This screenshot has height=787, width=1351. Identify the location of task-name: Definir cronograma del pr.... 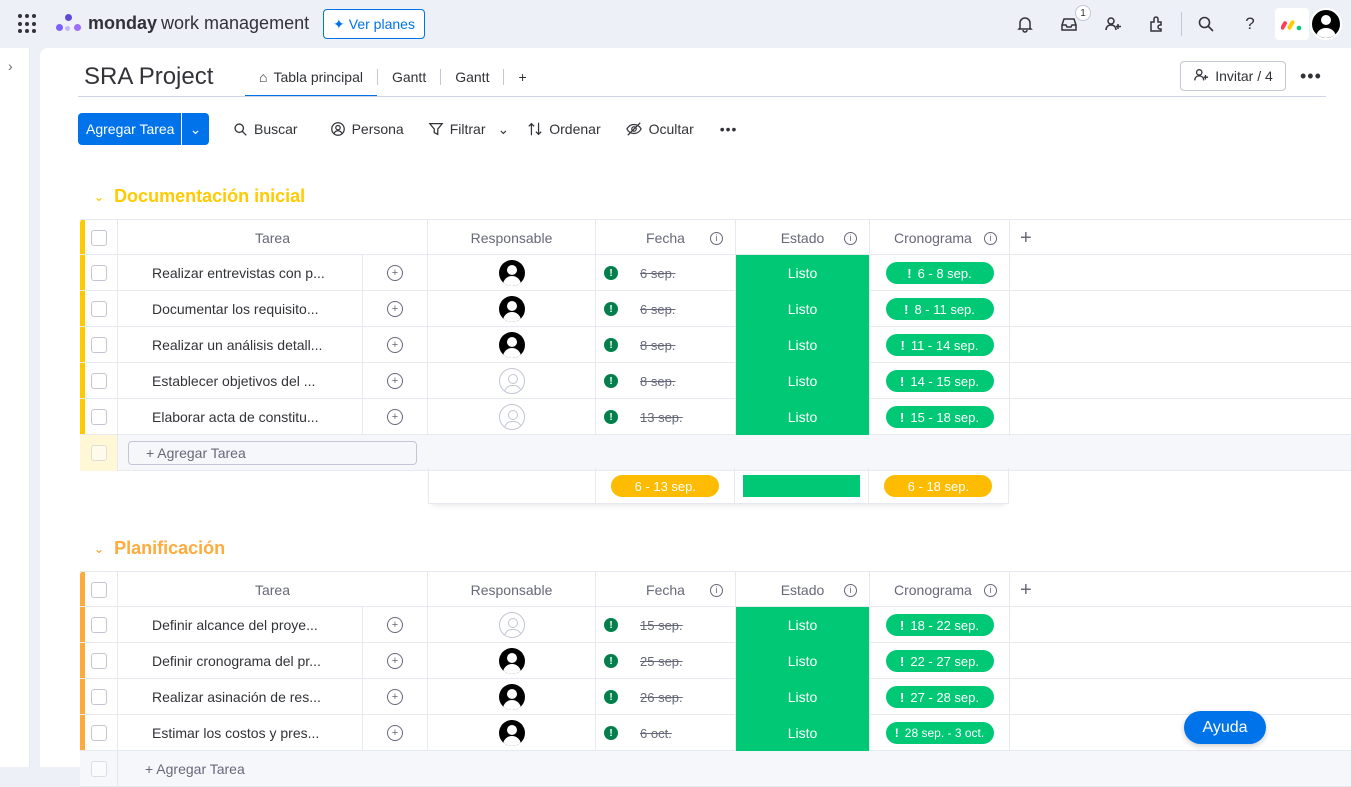
(236, 661).